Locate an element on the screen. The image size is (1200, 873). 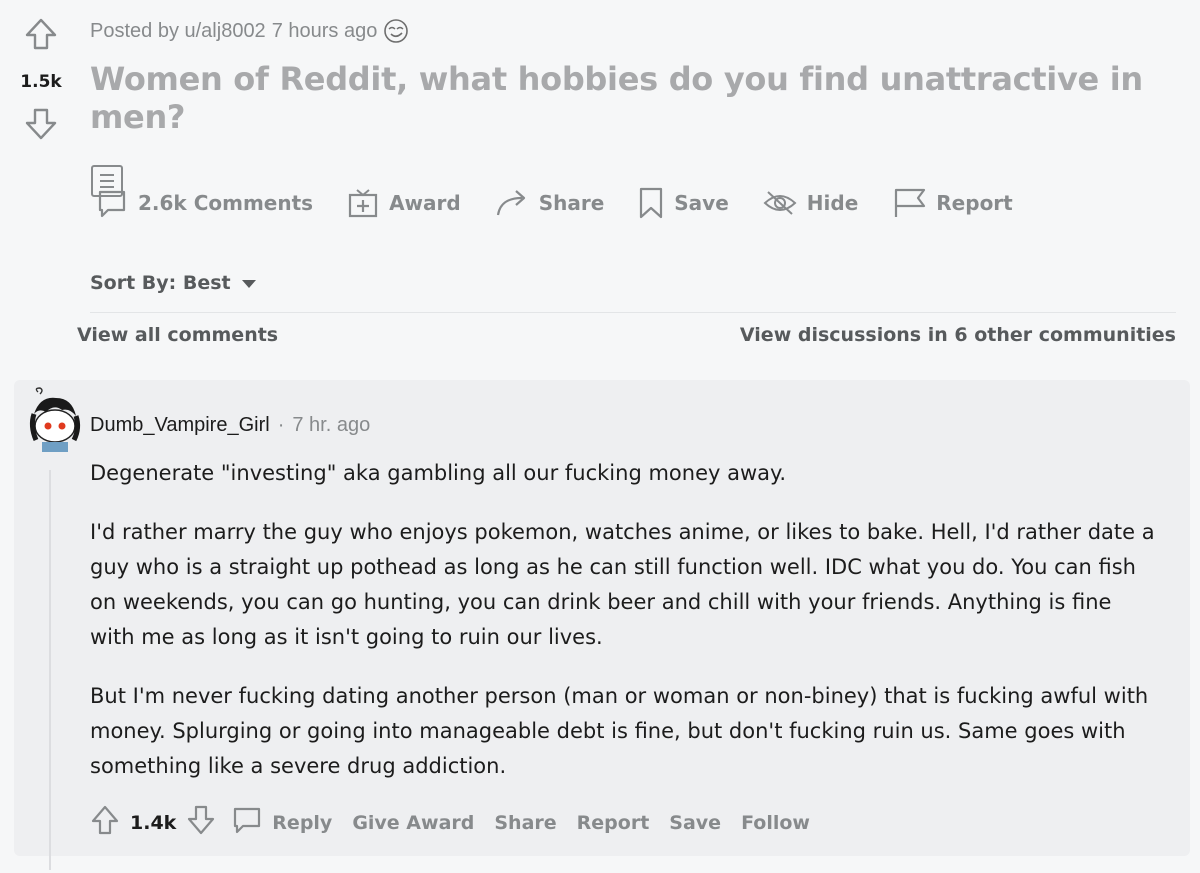
flag-icon is located at coordinates (909, 203).